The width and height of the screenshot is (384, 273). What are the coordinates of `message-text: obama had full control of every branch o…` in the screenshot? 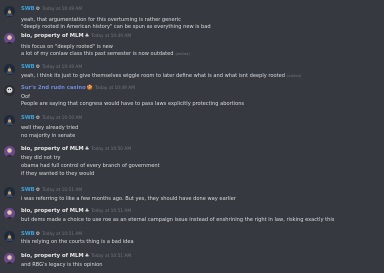 It's located at (90, 166).